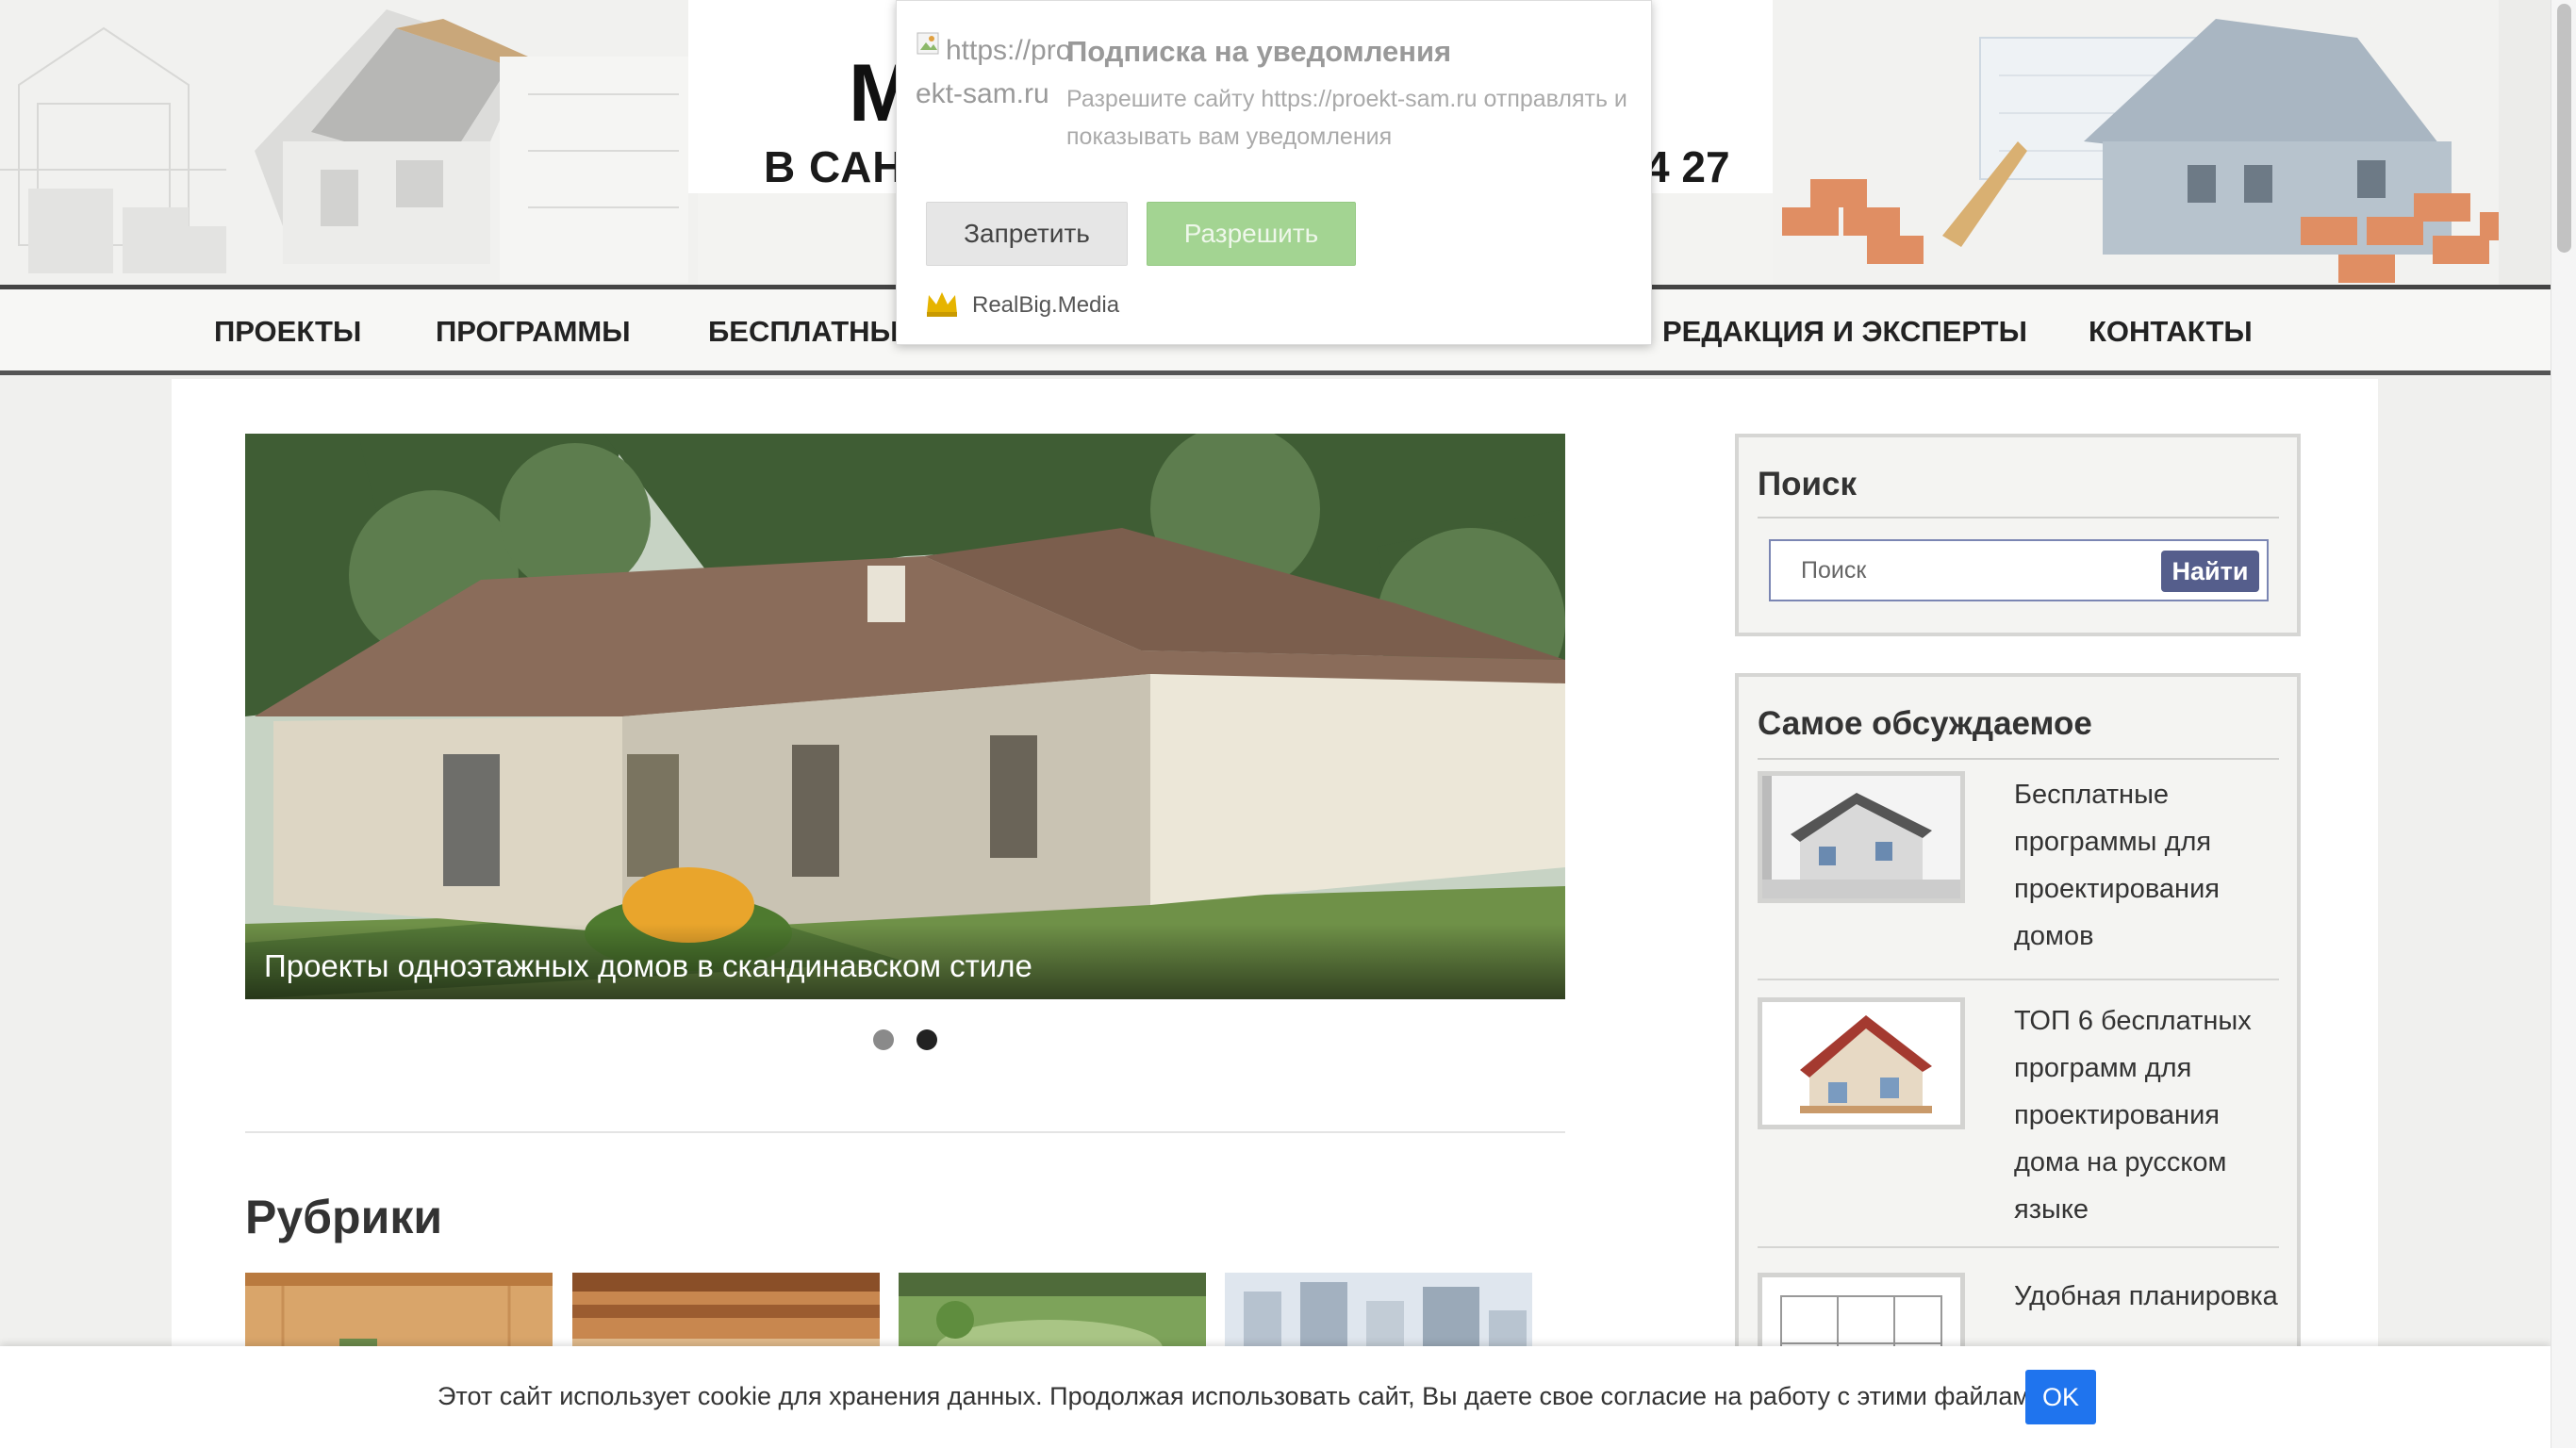 The height and width of the screenshot is (1448, 2576). What do you see at coordinates (1808, 484) in the screenshot?
I see `search-widget-title: Поиск` at bounding box center [1808, 484].